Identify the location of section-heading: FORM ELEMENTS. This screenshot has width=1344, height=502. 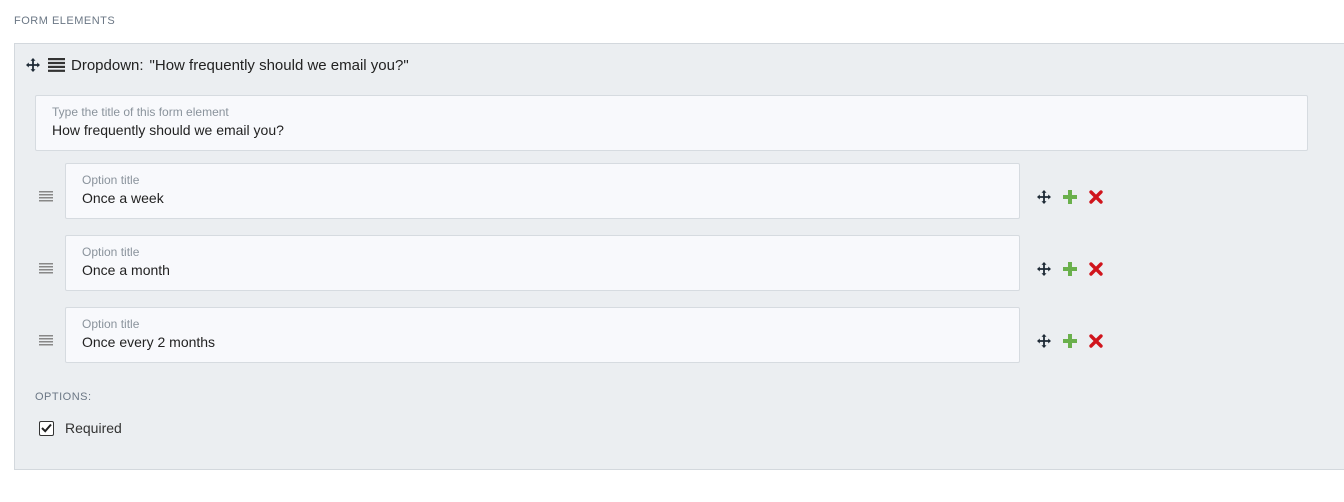
(65, 21).